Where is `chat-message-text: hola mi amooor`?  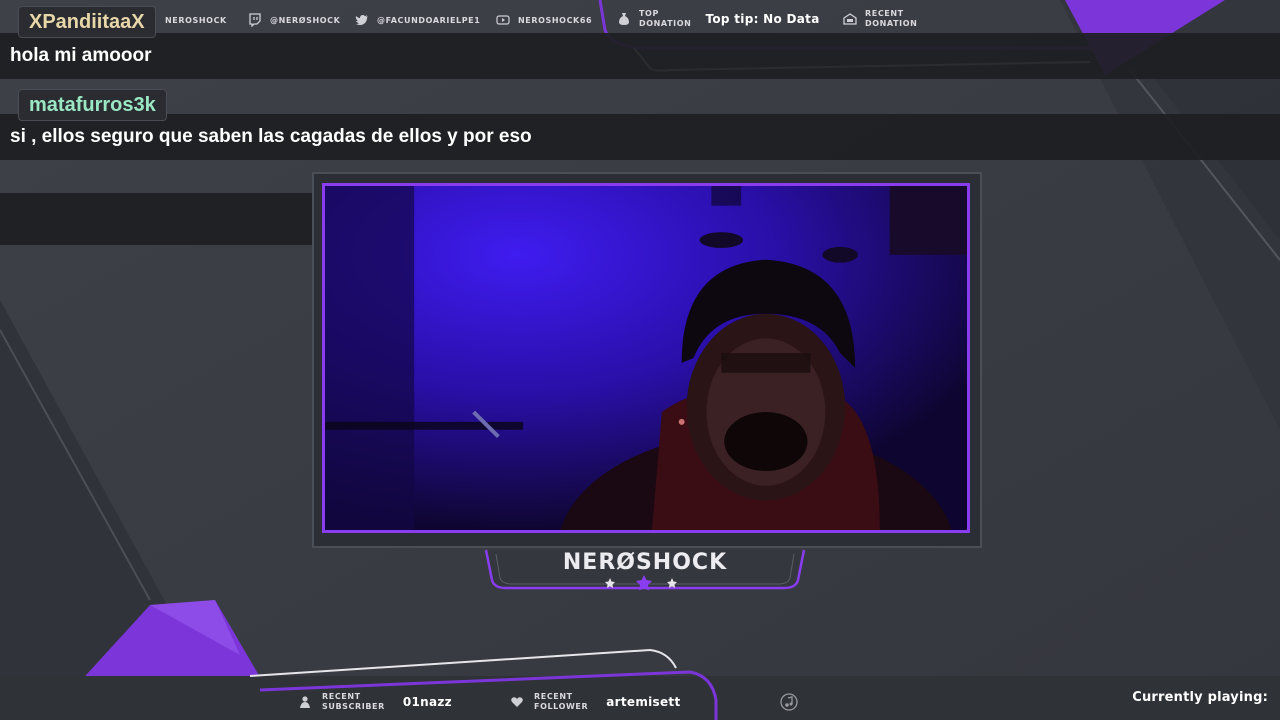
chat-message-text: hola mi amooor is located at coordinates (81, 55).